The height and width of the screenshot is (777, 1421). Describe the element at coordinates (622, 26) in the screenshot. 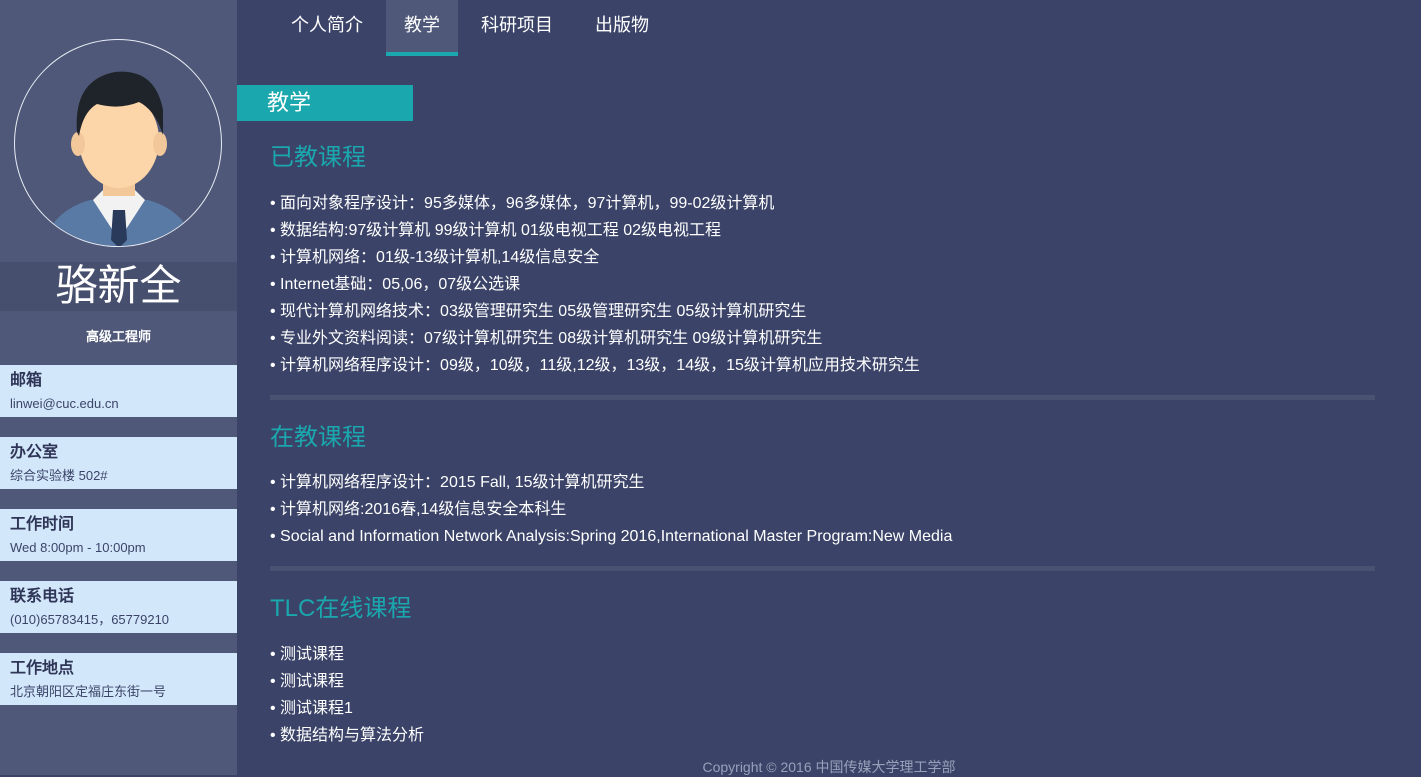

I see `tab-publications: 出版物` at that location.